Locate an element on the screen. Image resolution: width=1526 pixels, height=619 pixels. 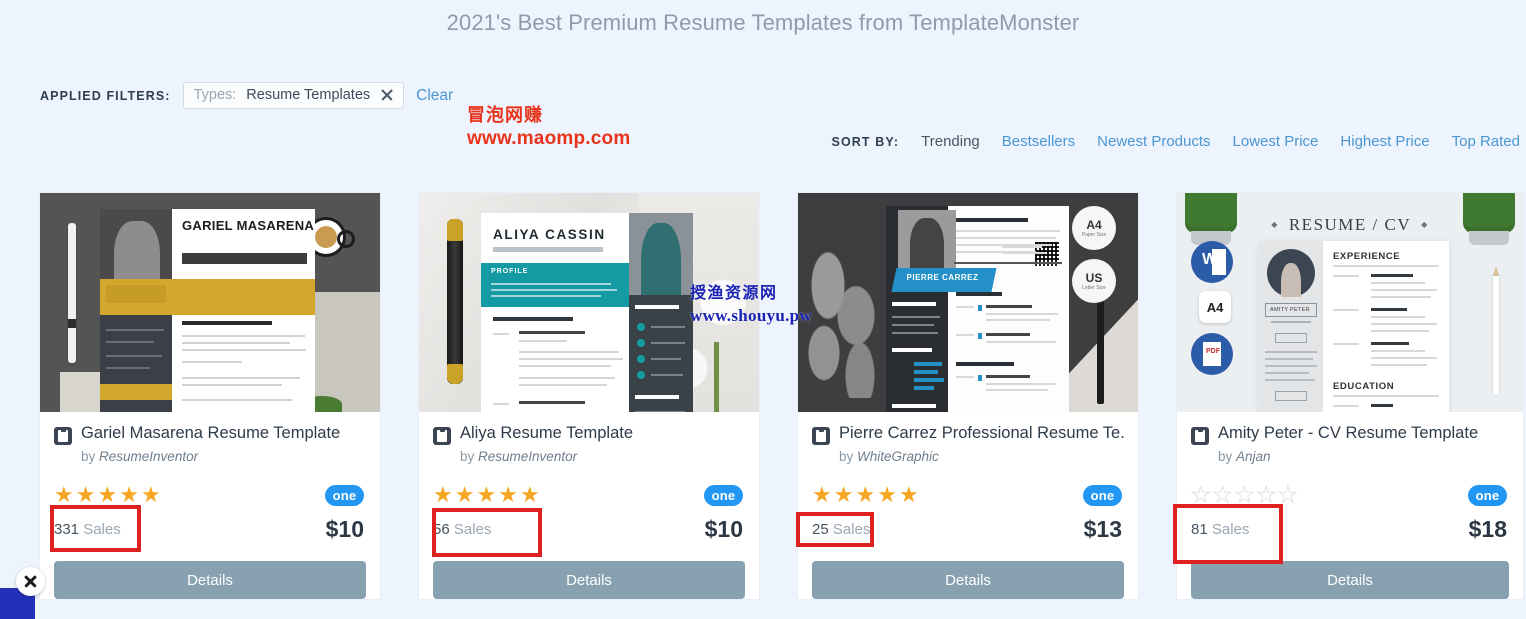
product-title: Gariel Masarena Resume Template is located at coordinates (210, 433).